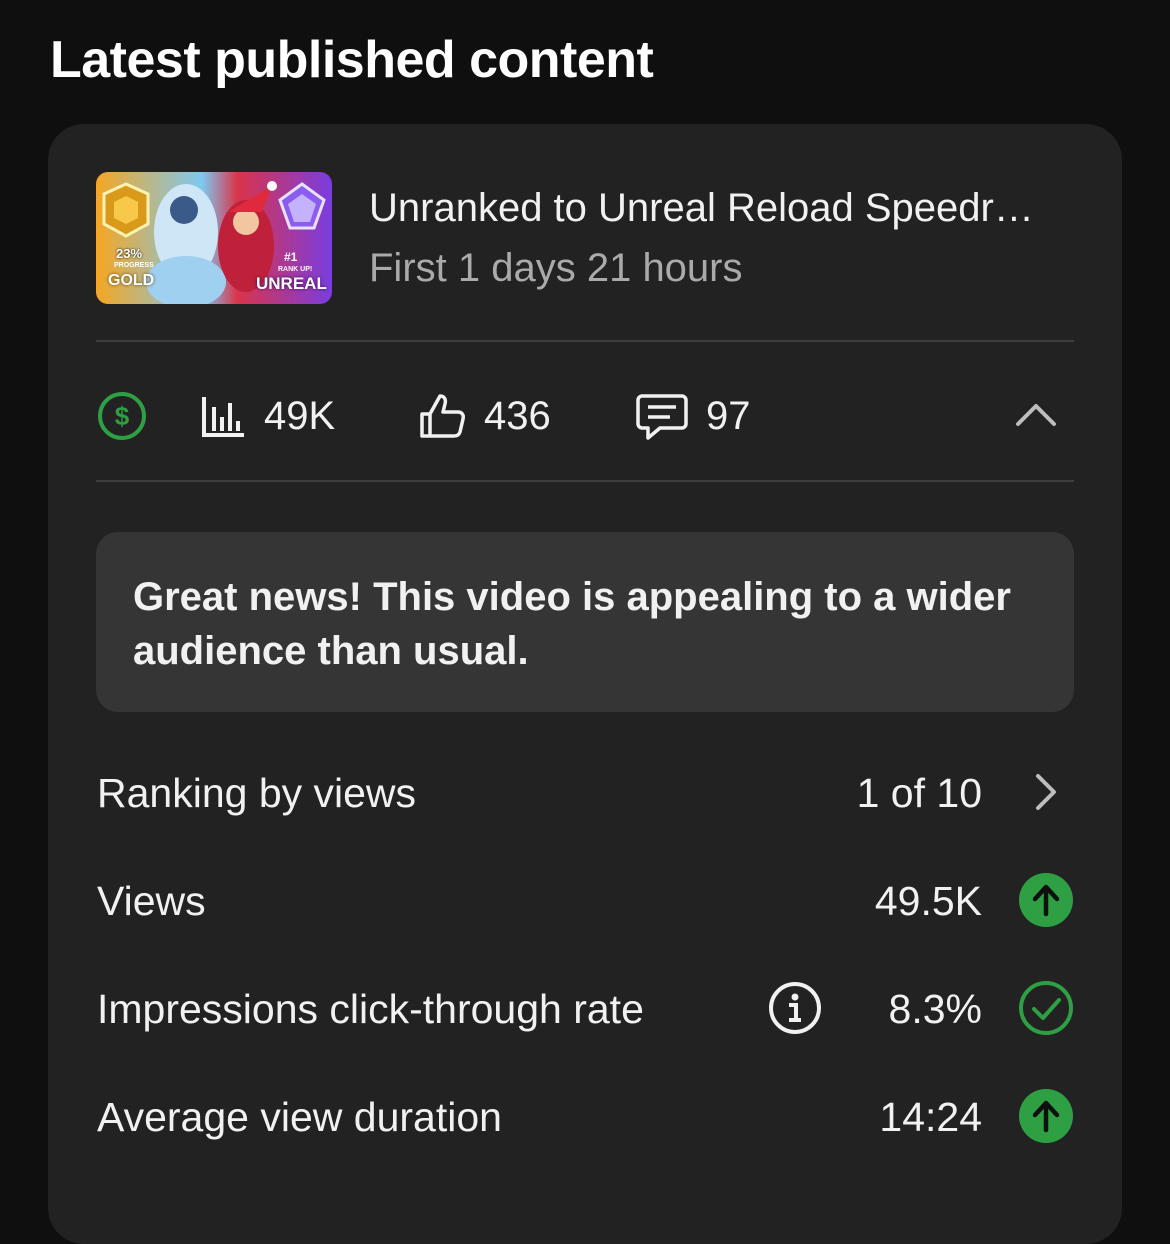 This screenshot has height=1244, width=1170. What do you see at coordinates (935, 1009) in the screenshot?
I see `metric-value: 8.3%` at bounding box center [935, 1009].